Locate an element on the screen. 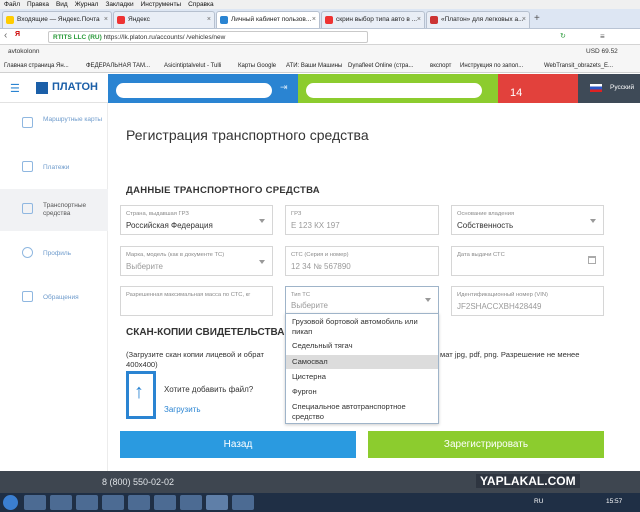  plate-input: ГРЗ Е 123 КХ 197 is located at coordinates (362, 220).